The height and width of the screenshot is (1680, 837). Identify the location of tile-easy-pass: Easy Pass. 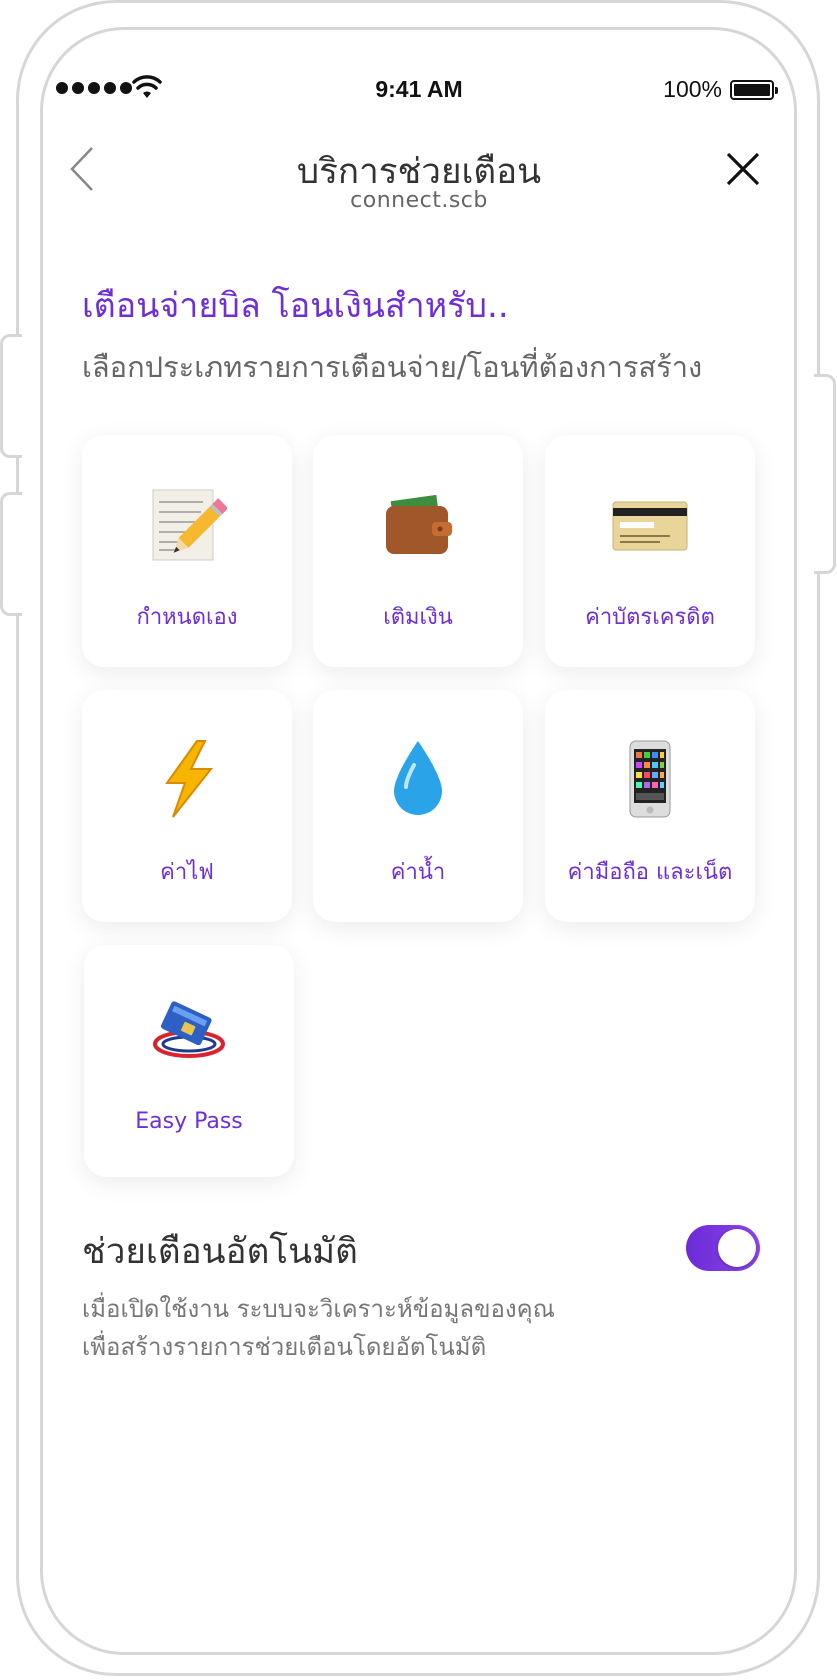
(189, 1061).